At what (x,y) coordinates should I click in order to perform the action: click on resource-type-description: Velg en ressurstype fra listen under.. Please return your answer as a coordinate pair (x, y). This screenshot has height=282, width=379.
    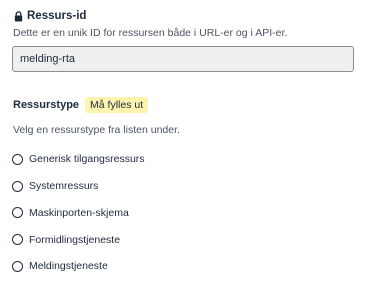
    Looking at the image, I should click on (96, 130).